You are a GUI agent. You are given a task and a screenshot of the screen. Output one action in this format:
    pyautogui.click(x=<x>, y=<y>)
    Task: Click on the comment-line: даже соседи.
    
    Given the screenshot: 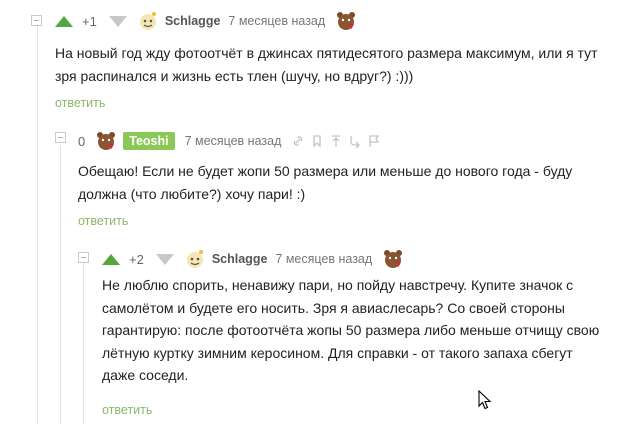 What is the action you would take?
    pyautogui.click(x=145, y=375)
    